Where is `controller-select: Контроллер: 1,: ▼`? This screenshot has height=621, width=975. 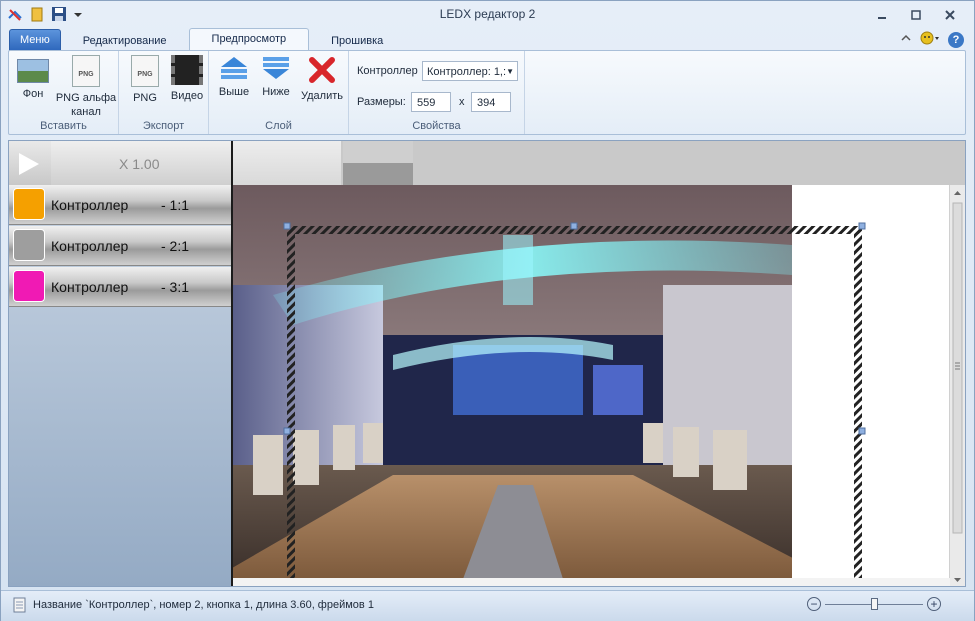
controller-select: Контроллер: 1,: ▼ is located at coordinates (470, 71).